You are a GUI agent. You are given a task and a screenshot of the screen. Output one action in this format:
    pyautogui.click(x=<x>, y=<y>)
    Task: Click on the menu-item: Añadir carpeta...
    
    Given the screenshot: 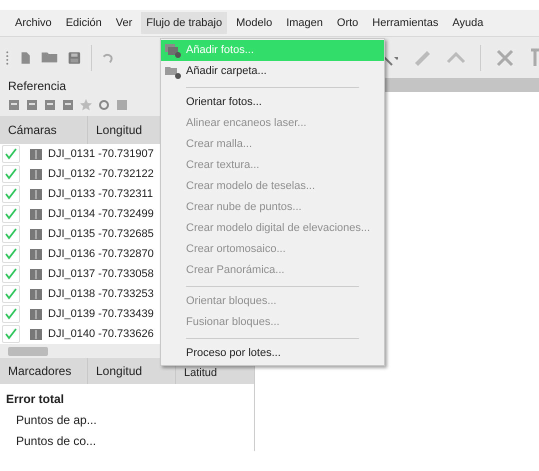 What is the action you would take?
    pyautogui.click(x=272, y=71)
    